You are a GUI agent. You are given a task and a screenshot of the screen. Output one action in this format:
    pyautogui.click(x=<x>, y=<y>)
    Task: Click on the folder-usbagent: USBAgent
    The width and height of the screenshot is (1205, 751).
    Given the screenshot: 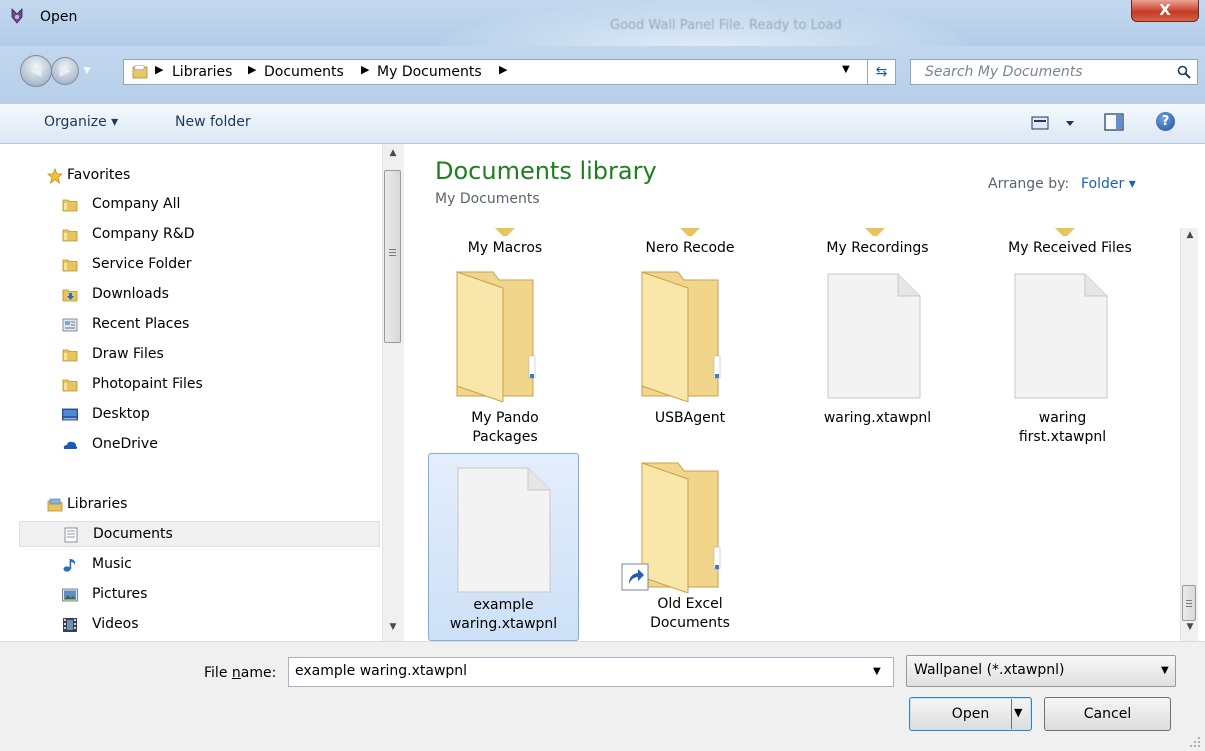 What is the action you would take?
    pyautogui.click(x=690, y=357)
    